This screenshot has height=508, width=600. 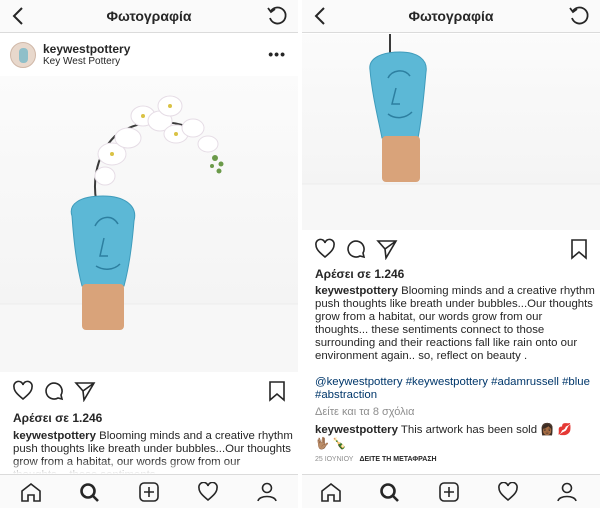 What do you see at coordinates (364, 412) in the screenshot?
I see `view-all-comments-link: Δείτε και τα 8 σχόλια` at bounding box center [364, 412].